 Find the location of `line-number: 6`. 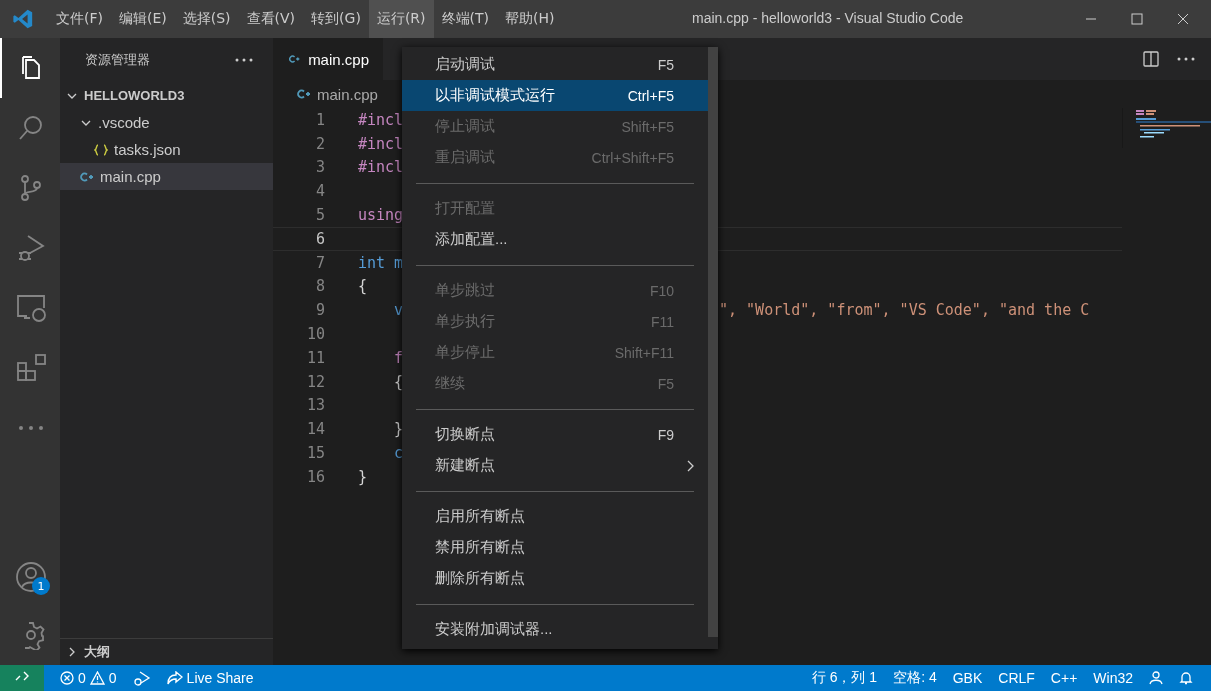

line-number: 6 is located at coordinates (319, 238).